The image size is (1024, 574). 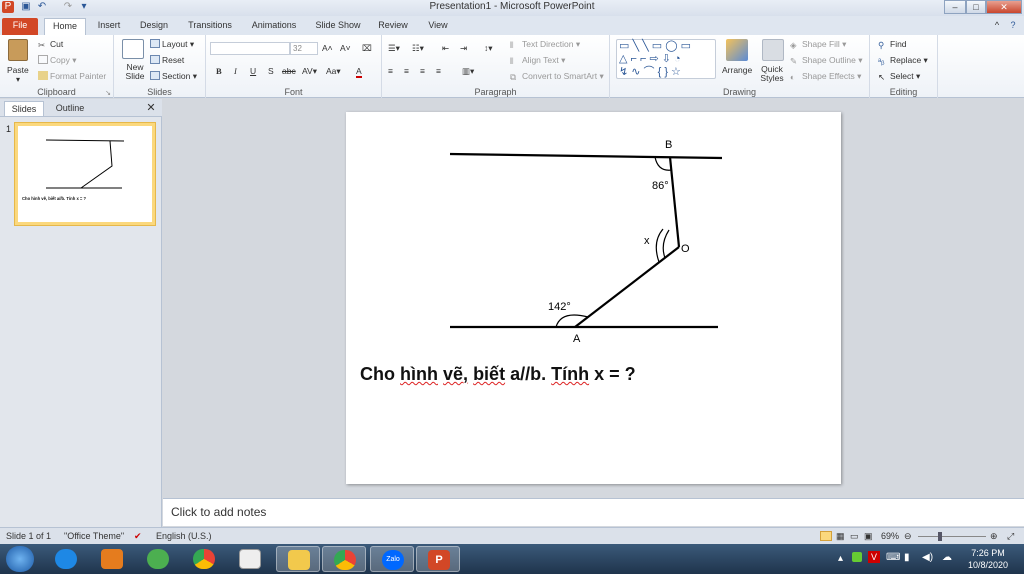 I want to click on shape-outline-button: ✎ Shape Outline ▾, so click(x=826, y=60).